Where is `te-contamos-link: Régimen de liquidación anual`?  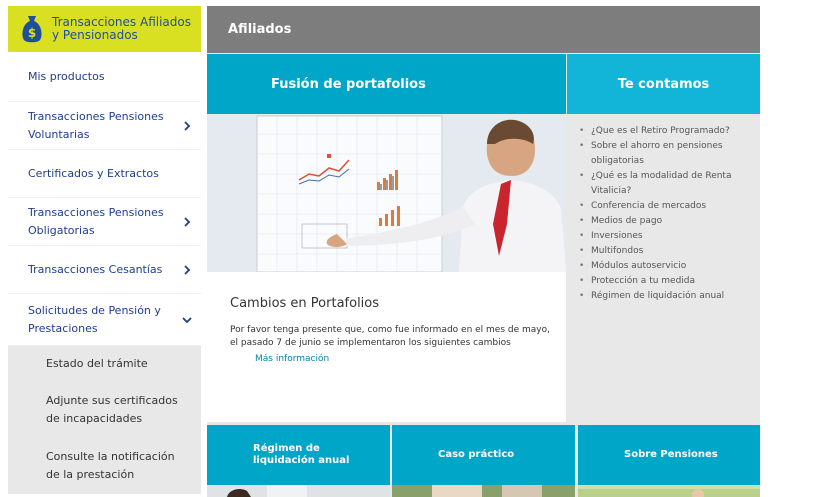
te-contamos-link: Régimen de liquidación anual is located at coordinates (666, 296).